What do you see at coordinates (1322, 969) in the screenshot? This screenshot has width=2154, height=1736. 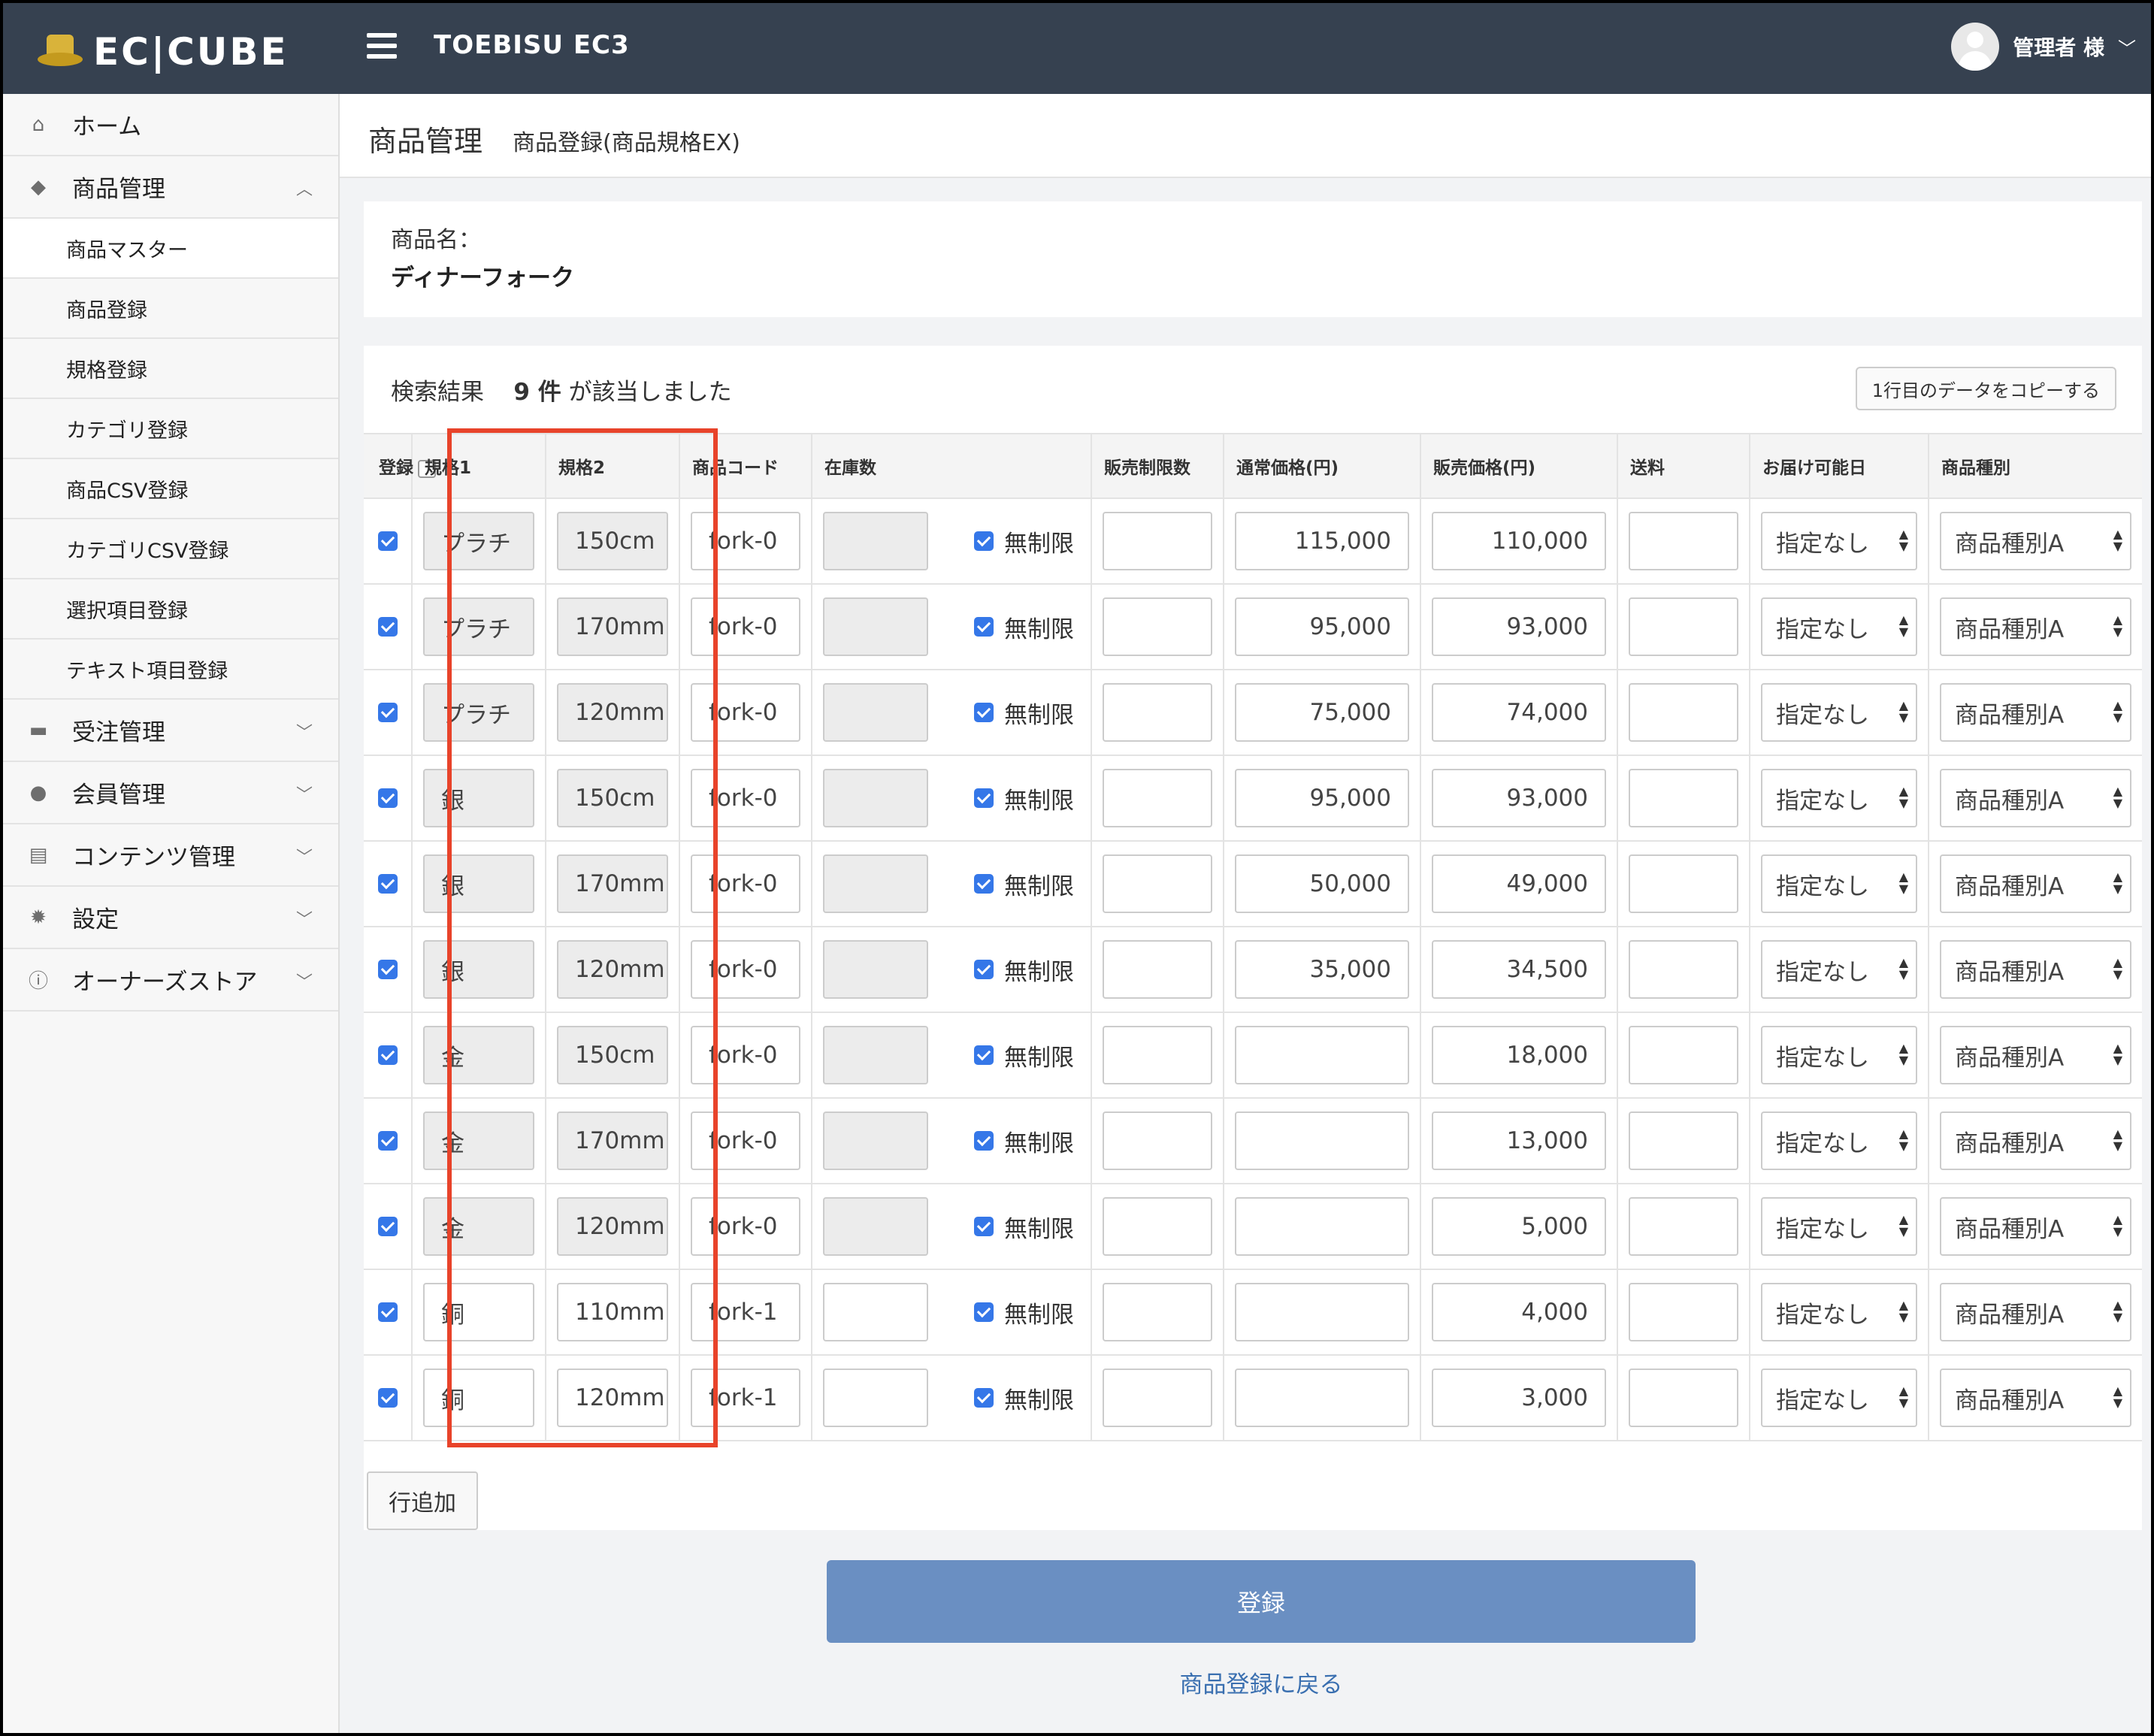 I see `normal-price-input: 35,000` at bounding box center [1322, 969].